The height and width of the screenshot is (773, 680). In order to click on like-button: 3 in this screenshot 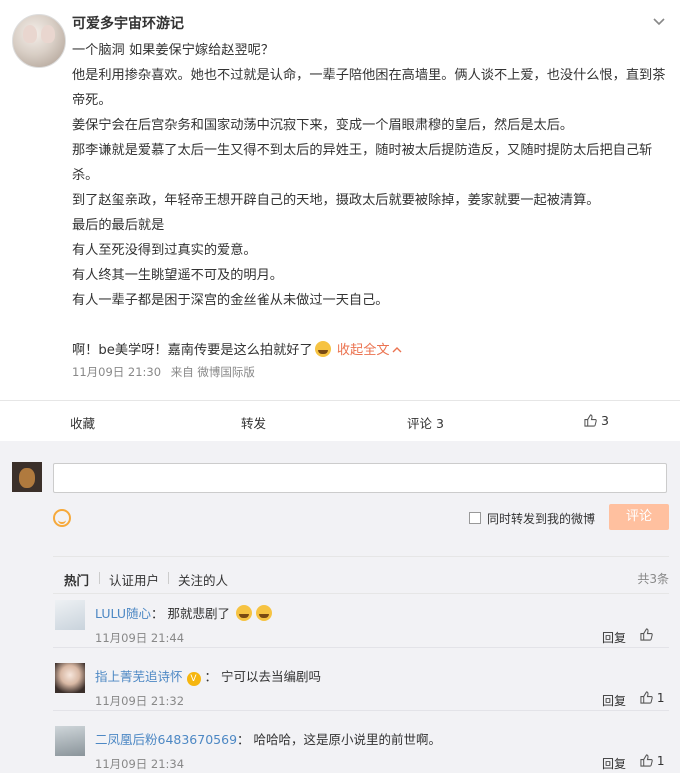, I will do `click(596, 420)`.